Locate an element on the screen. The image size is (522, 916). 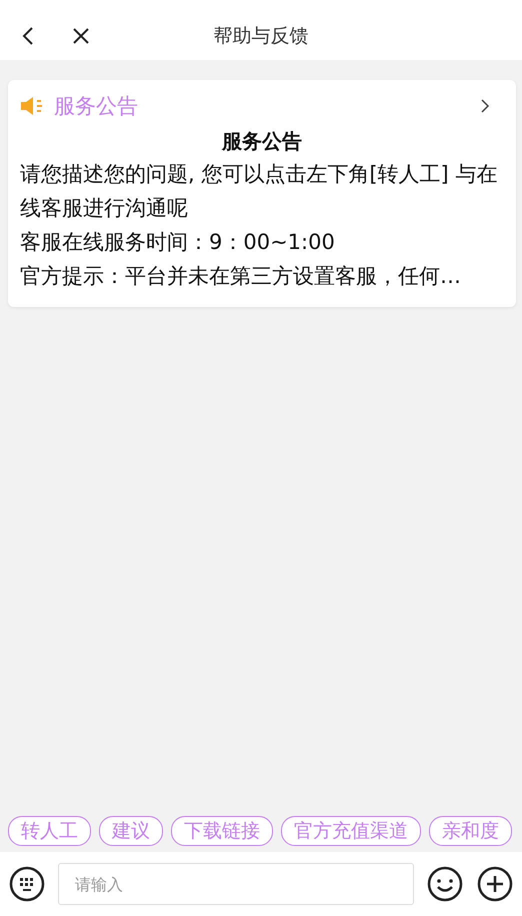
quick-reply-chip: 建议 is located at coordinates (131, 831).